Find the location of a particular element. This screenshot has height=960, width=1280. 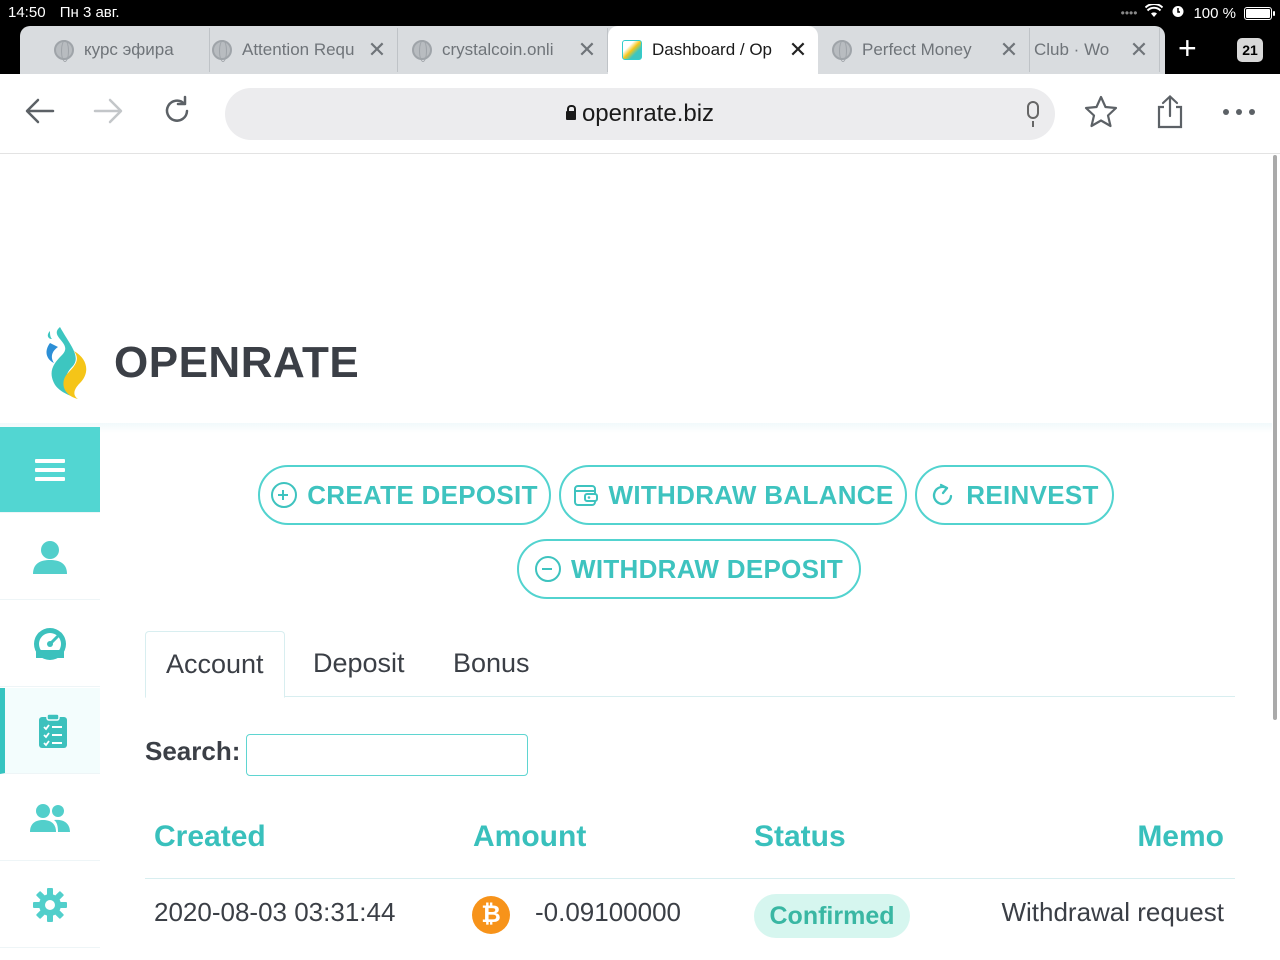

header-divider is located at coordinates (636, 428).